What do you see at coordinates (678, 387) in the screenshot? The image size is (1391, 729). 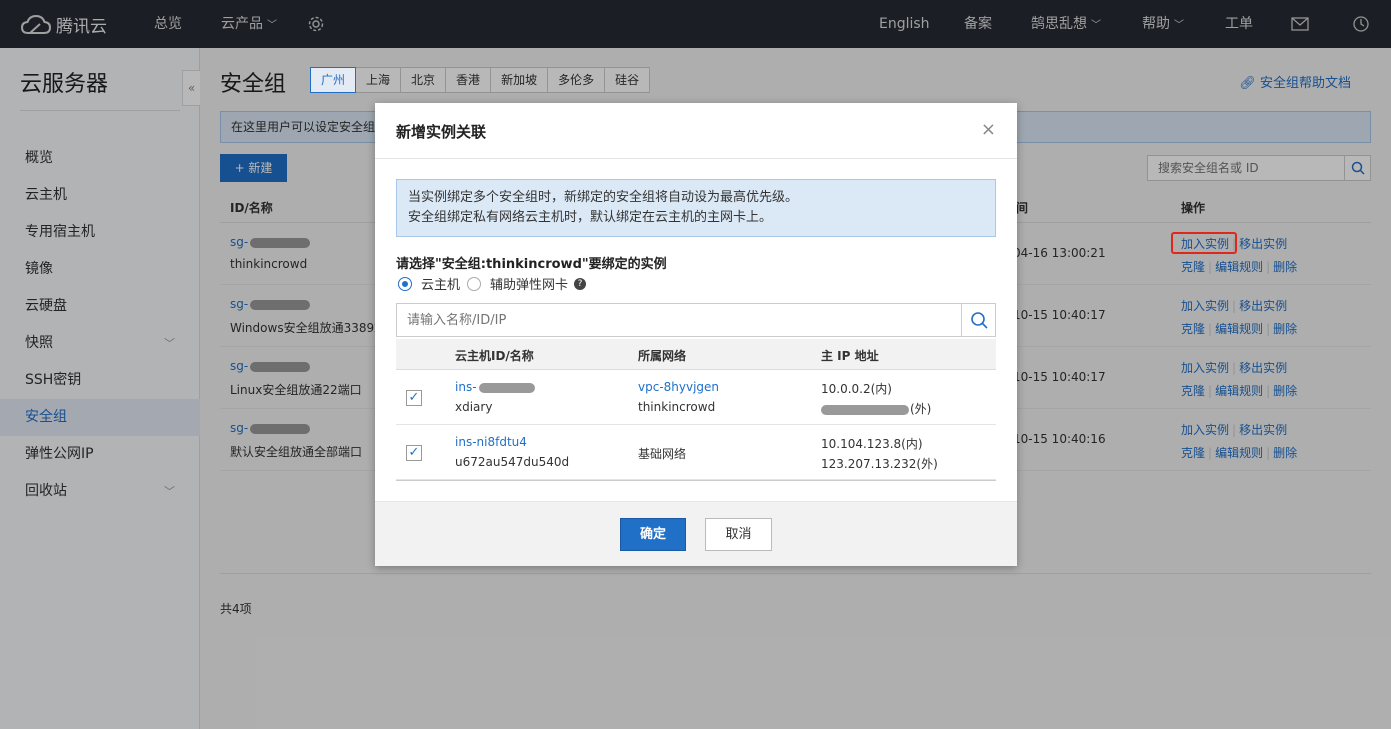 I see `instance-network: vpc-8hyvjgen` at bounding box center [678, 387].